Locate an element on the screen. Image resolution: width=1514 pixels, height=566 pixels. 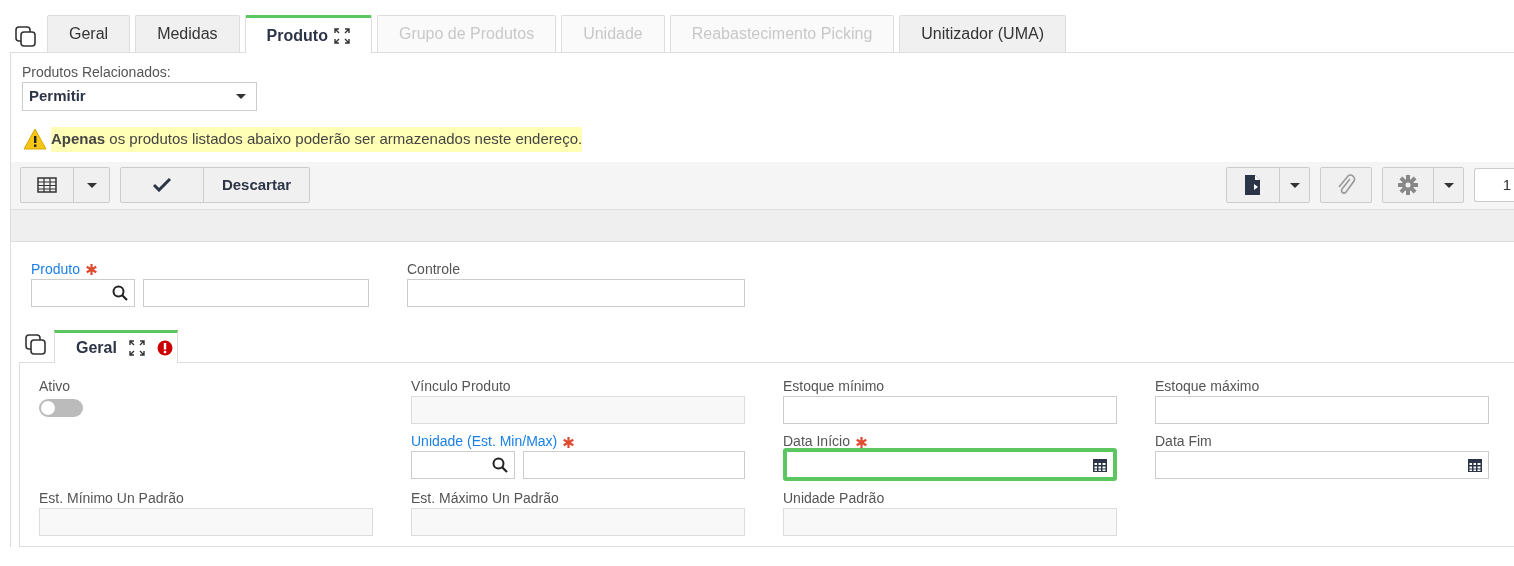
field-label: Data Fim is located at coordinates (1183, 441).